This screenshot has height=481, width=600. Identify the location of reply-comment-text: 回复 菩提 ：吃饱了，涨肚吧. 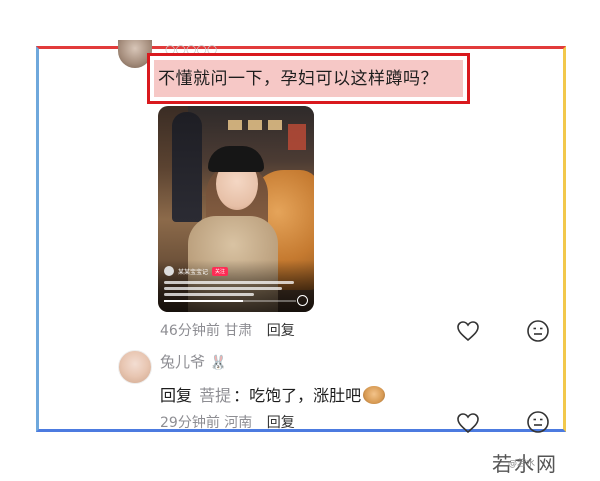
(273, 394).